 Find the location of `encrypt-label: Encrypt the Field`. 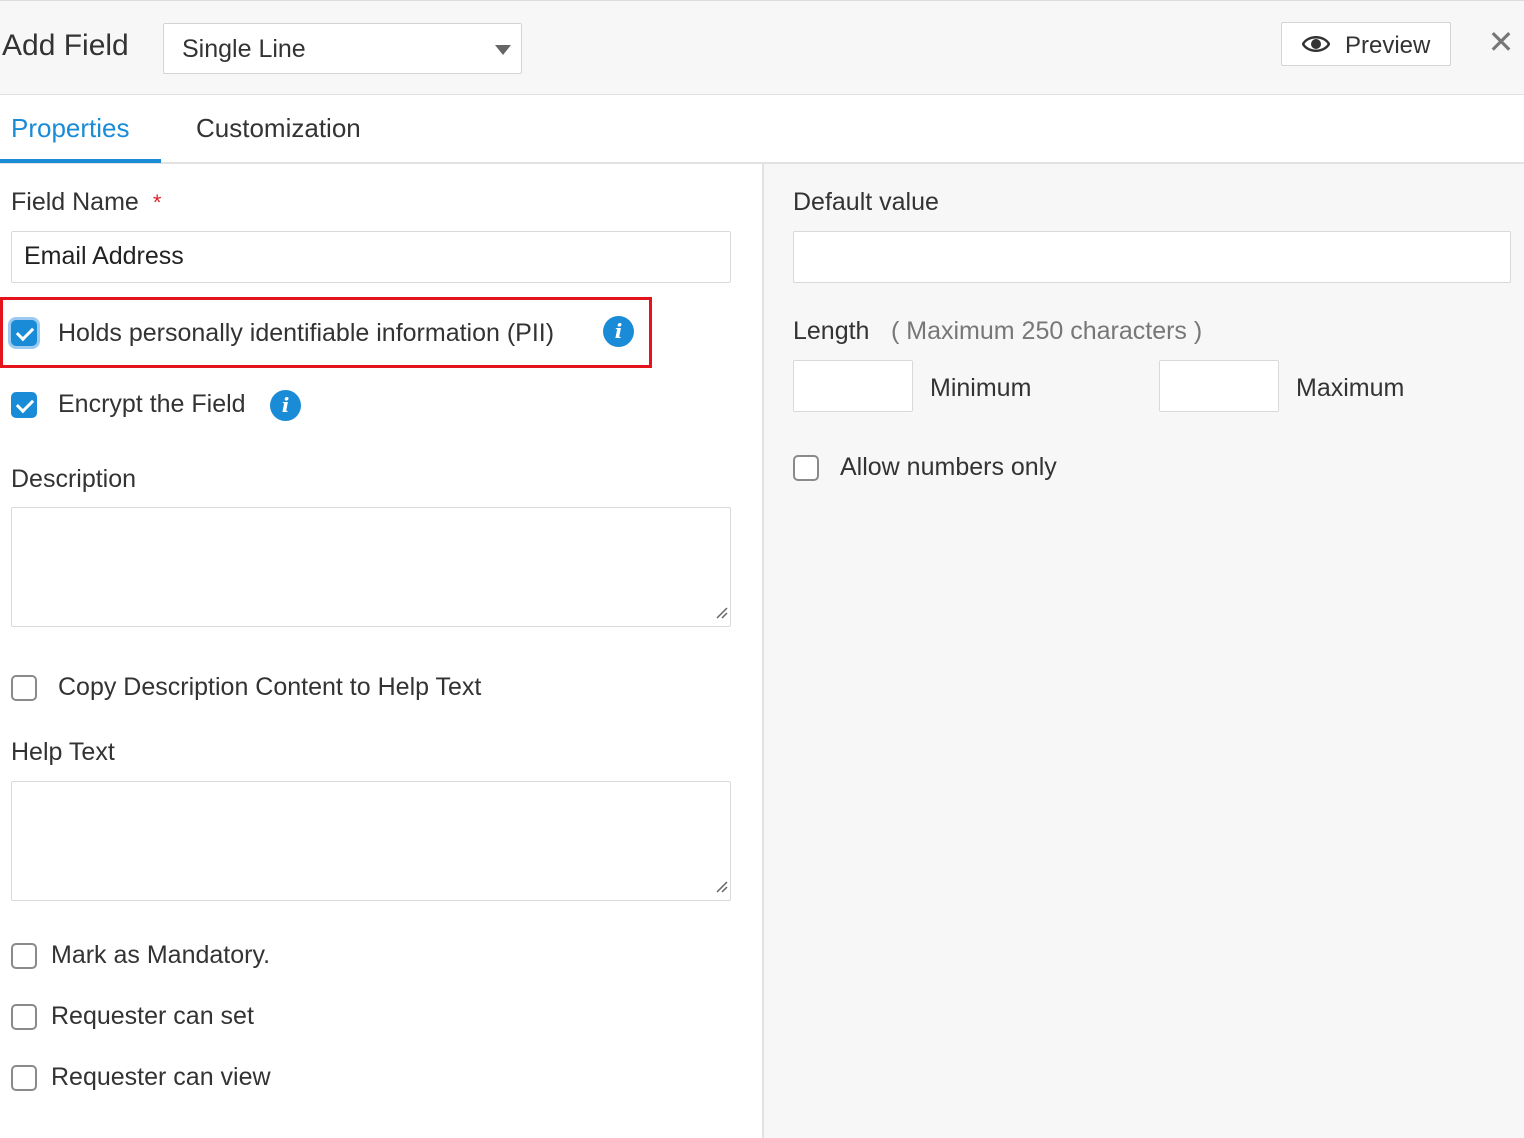

encrypt-label: Encrypt the Field is located at coordinates (152, 404).